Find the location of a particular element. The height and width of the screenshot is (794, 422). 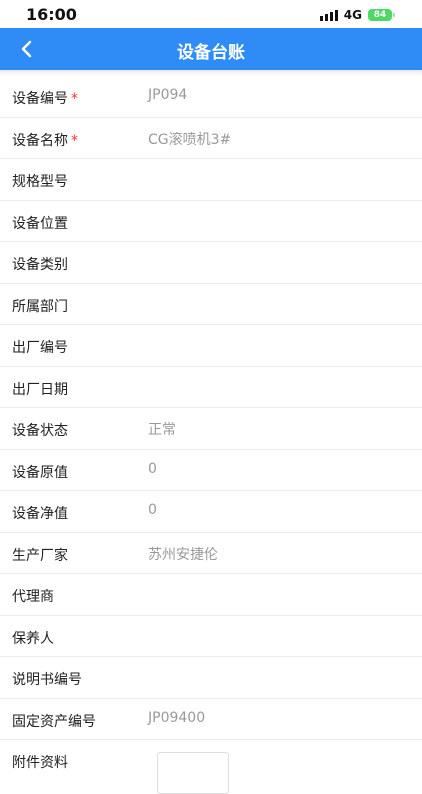

form-row-net-value: 设备净值 0 is located at coordinates (211, 512).